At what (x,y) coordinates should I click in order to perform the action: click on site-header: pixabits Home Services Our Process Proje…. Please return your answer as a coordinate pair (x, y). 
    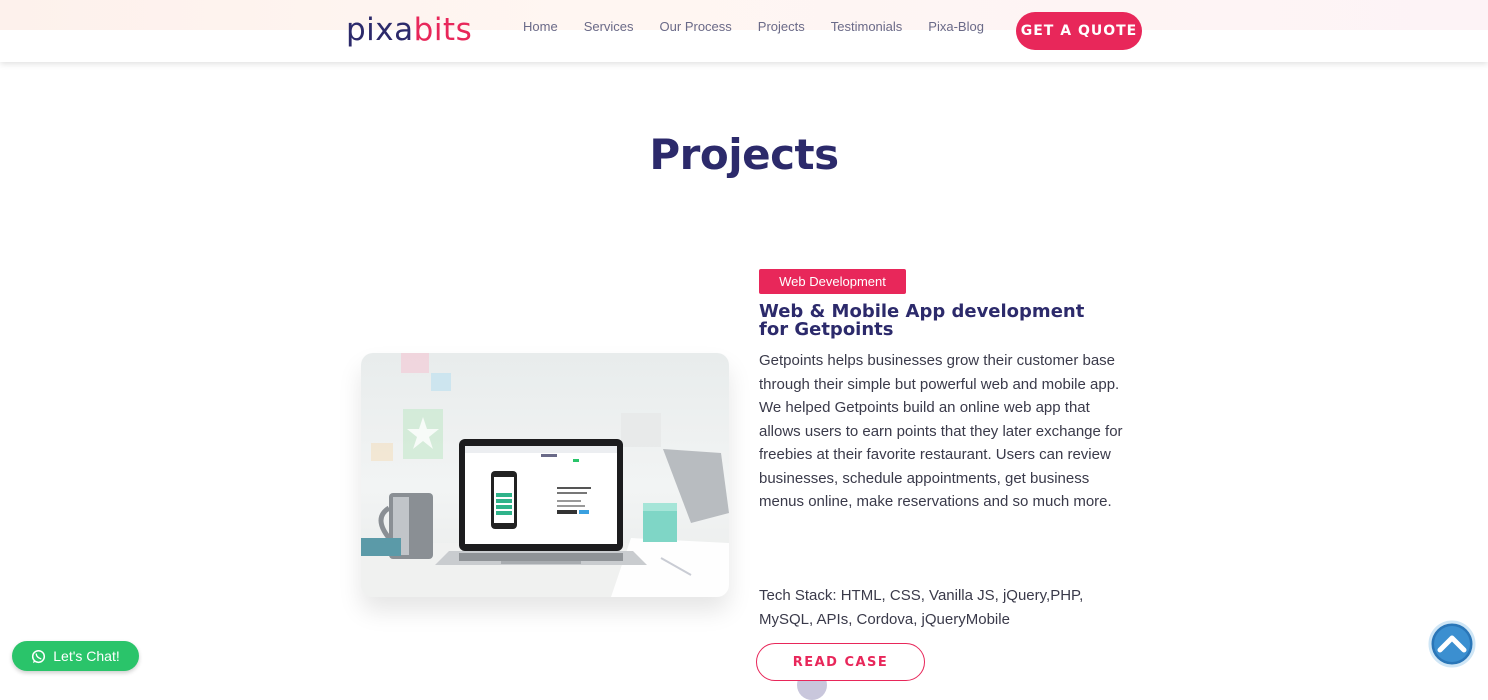
    Looking at the image, I should click on (744, 31).